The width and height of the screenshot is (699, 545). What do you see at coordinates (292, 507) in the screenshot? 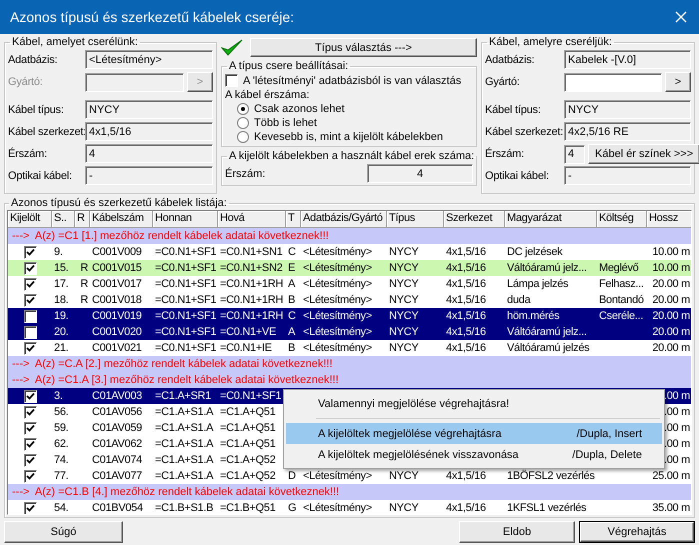
I see `table-cell-text: G` at bounding box center [292, 507].